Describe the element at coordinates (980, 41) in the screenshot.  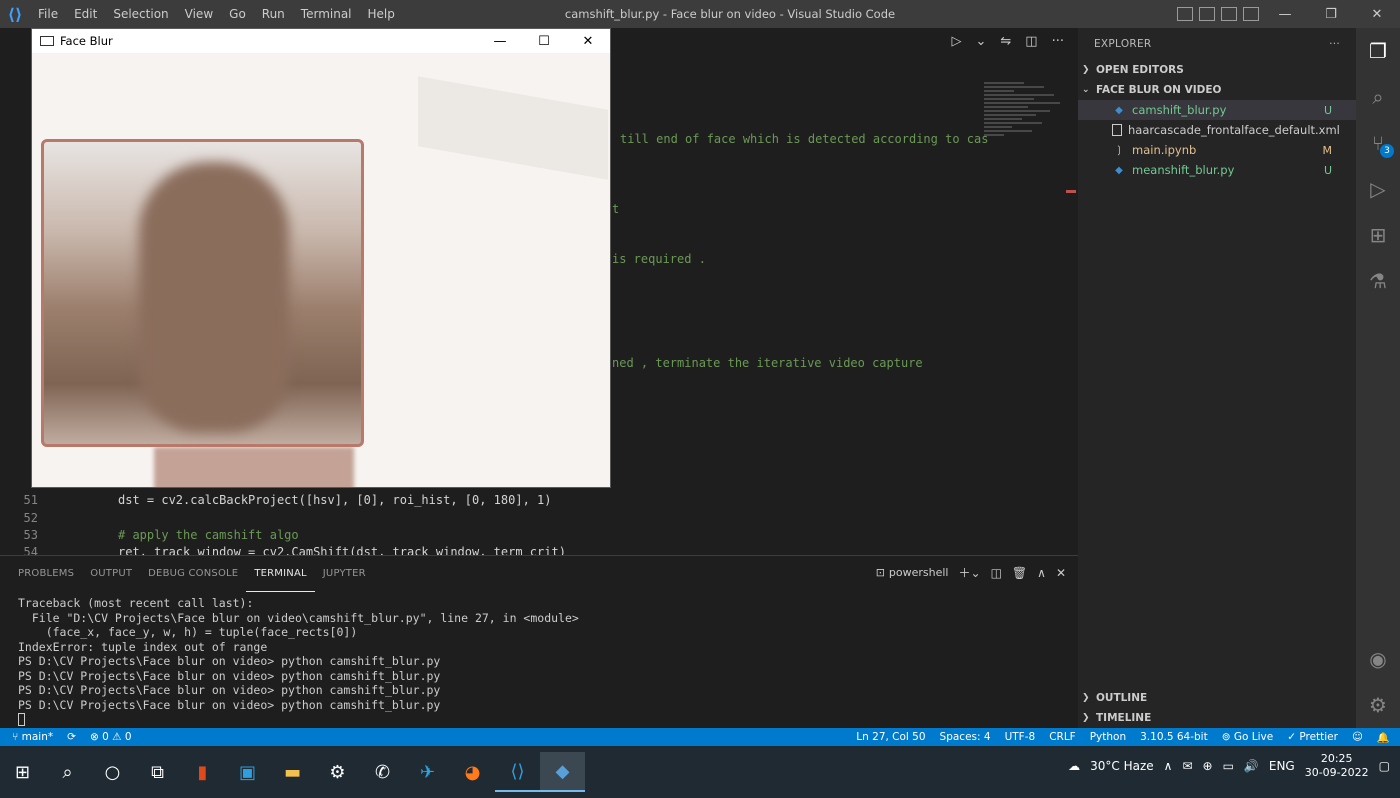
I see `chevron-down-icon: ⌄` at that location.